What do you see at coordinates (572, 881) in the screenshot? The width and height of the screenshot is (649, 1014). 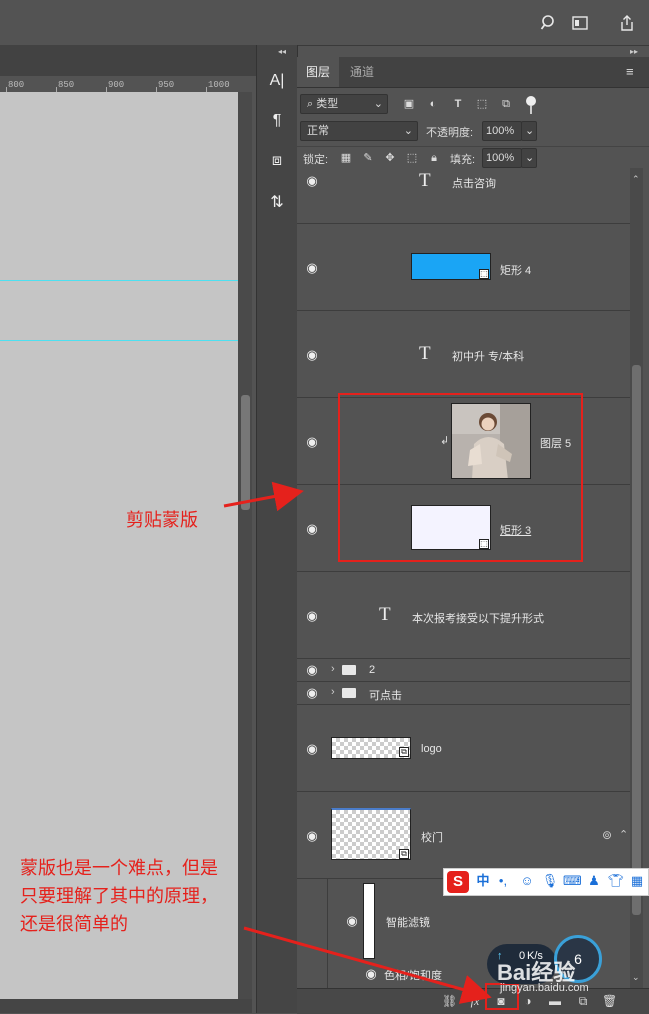 I see `keyboard-icon: ⌨` at bounding box center [572, 881].